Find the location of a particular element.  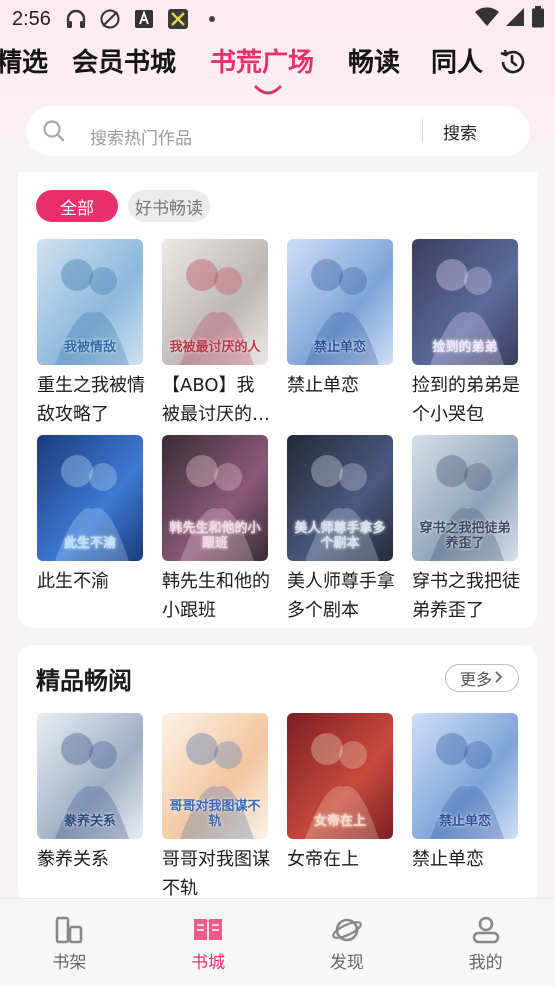

dot-icon is located at coordinates (212, 19).